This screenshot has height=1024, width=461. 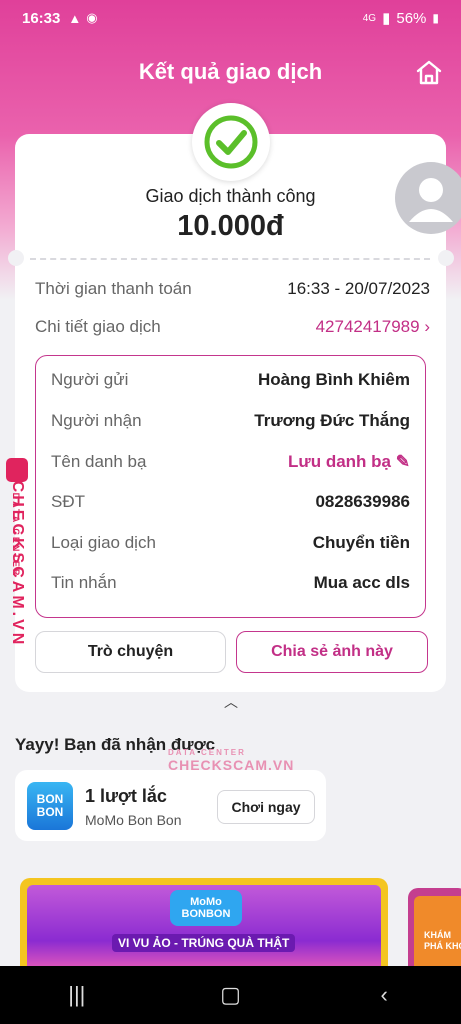 What do you see at coordinates (362, 501) in the screenshot?
I see `phone-value: 0828639986` at bounding box center [362, 501].